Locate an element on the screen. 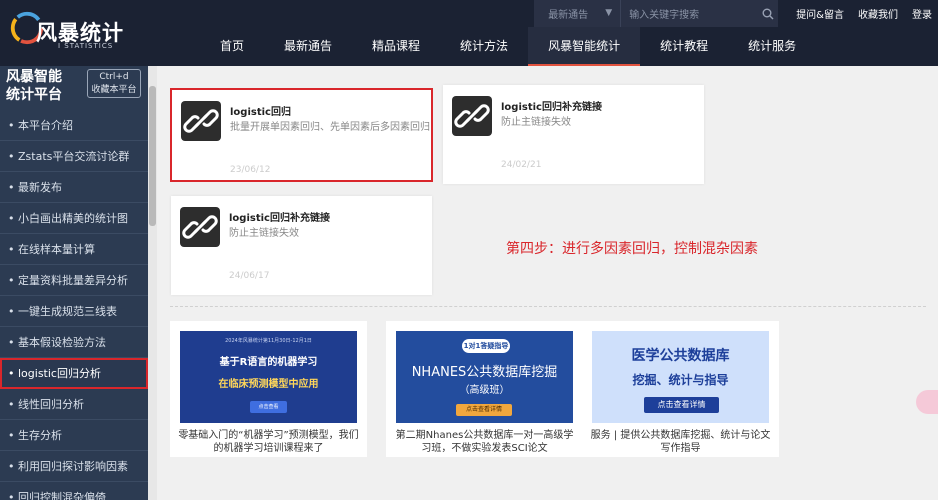  nav-services: 统计服务 is located at coordinates (772, 46).